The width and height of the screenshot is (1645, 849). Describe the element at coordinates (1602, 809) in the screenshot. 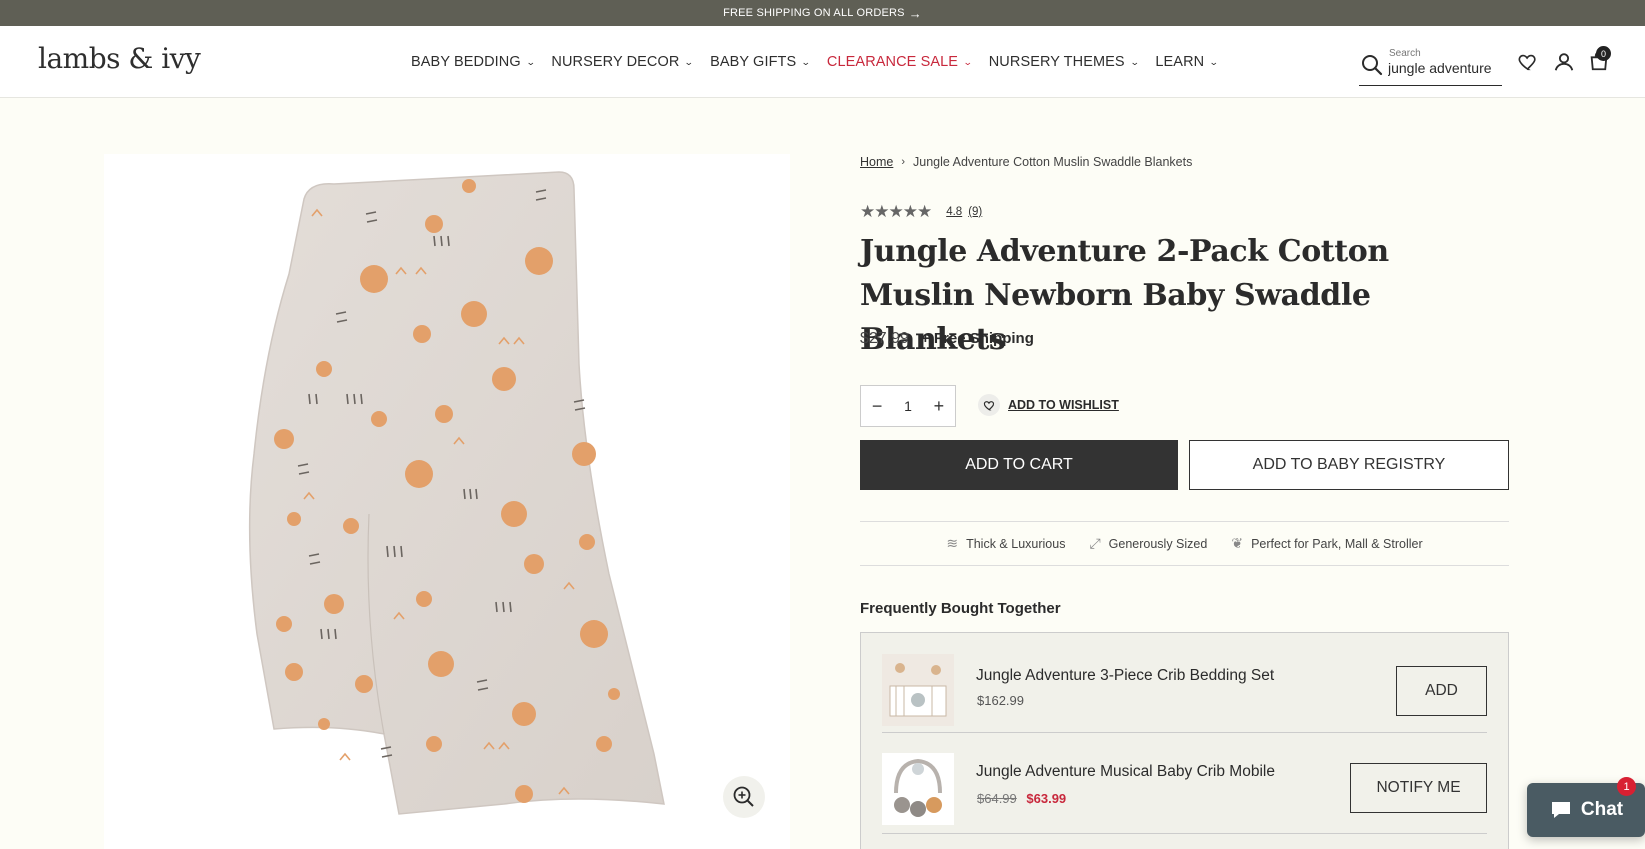

I see `chat-label: Chat` at that location.